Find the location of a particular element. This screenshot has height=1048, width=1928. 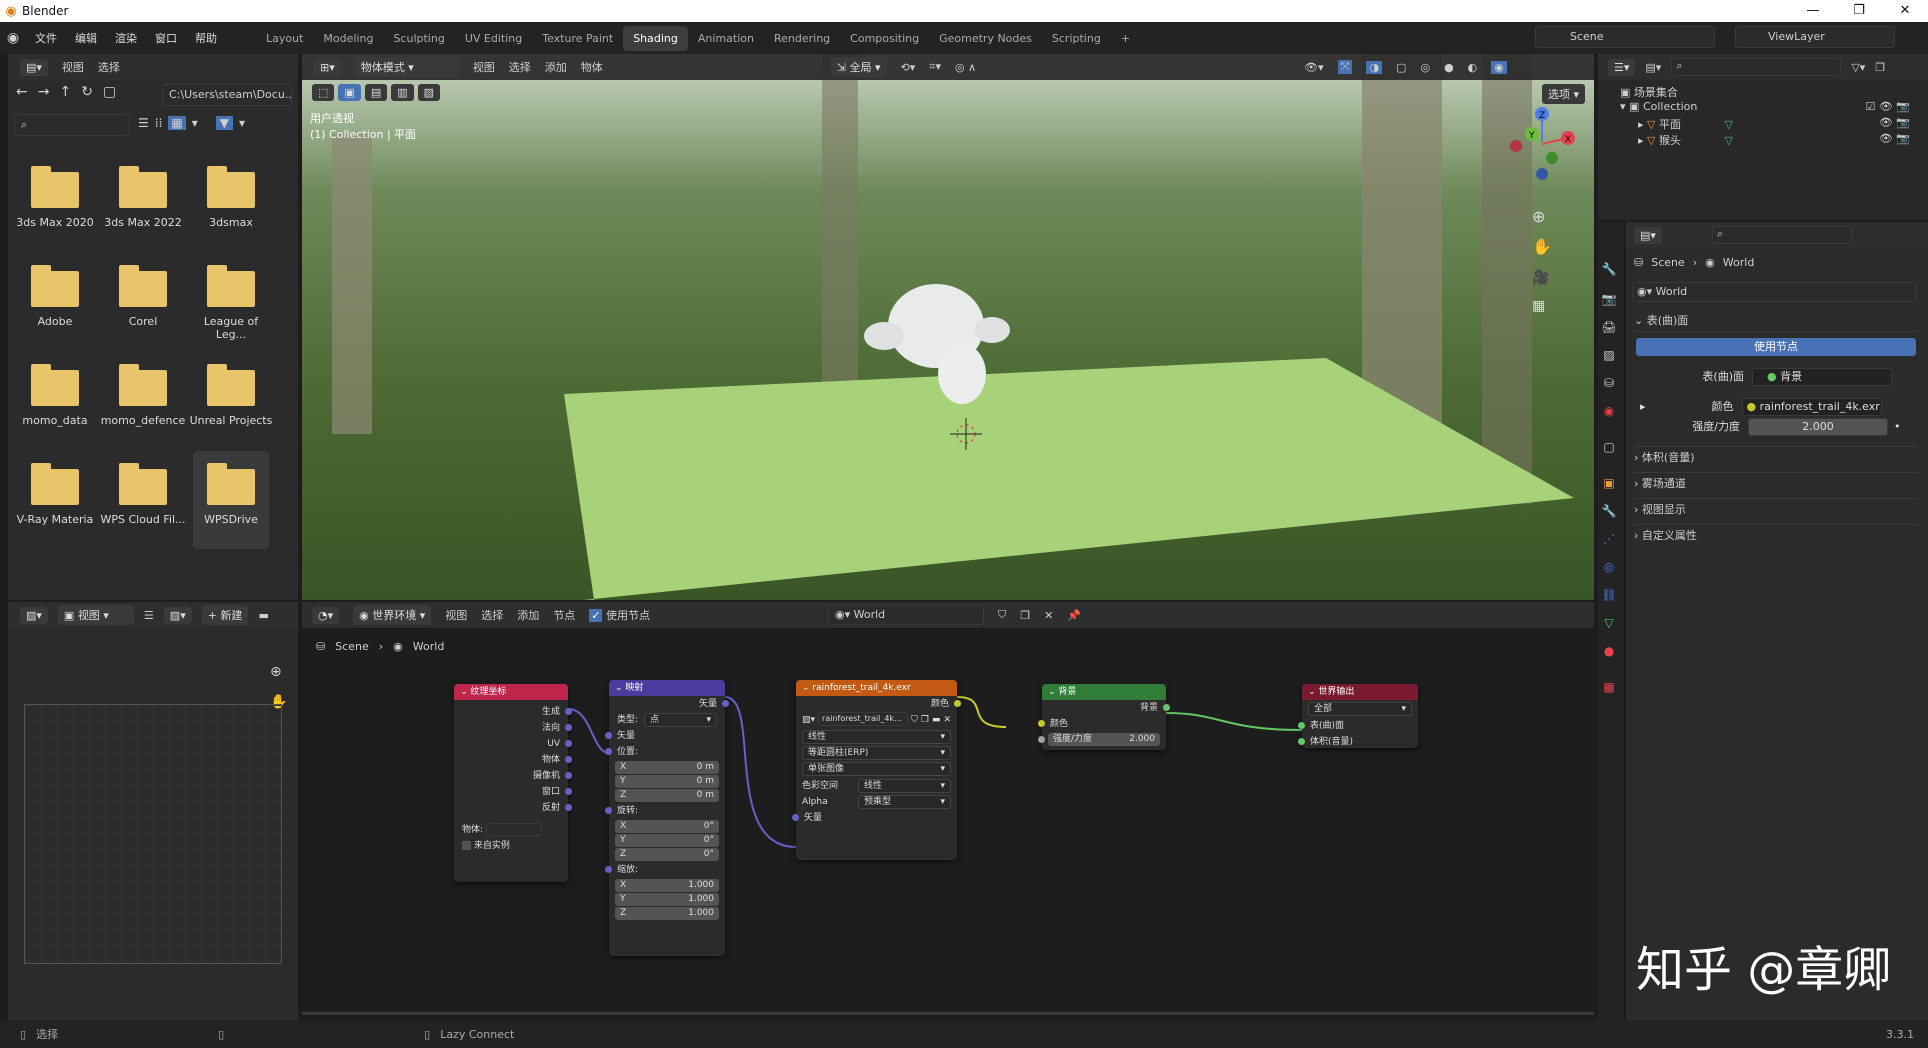

tab-shading: Shading is located at coordinates (655, 38).